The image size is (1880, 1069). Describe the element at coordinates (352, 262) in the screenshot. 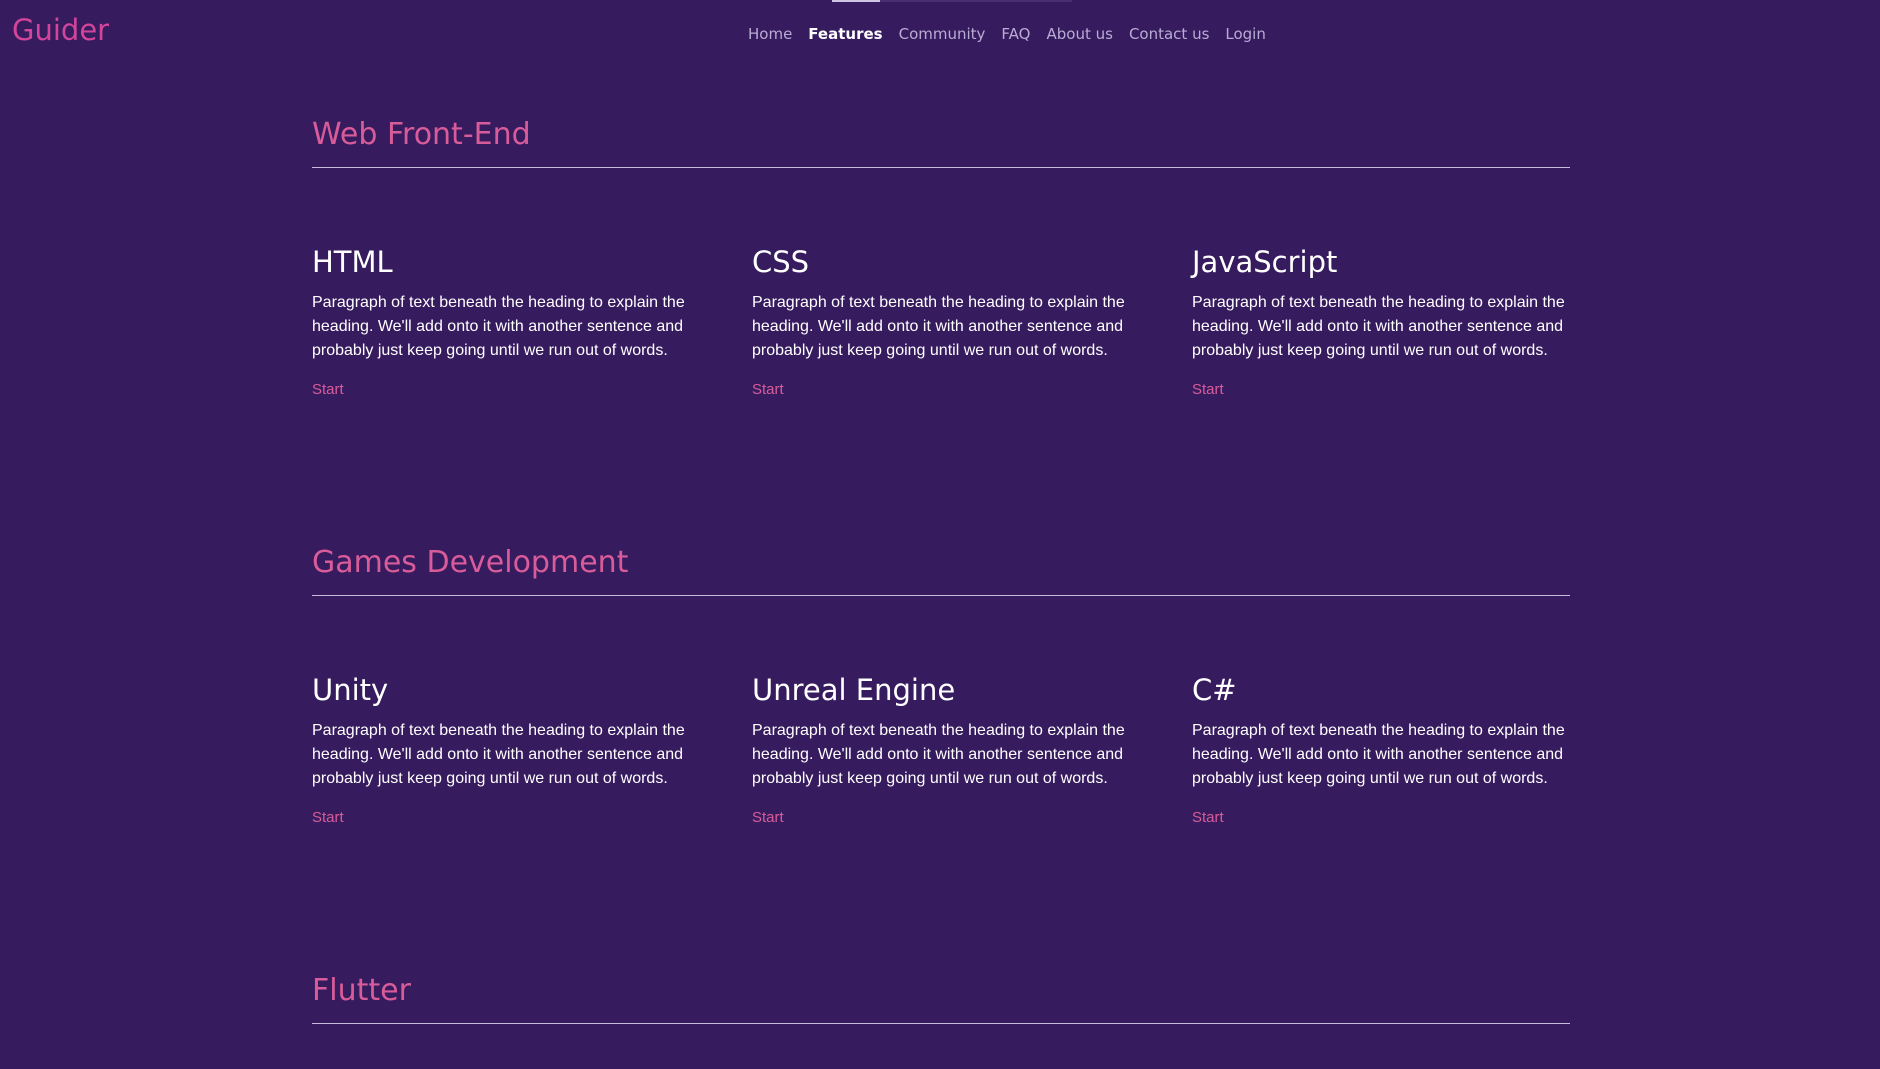

I see `card-title: HTML` at that location.